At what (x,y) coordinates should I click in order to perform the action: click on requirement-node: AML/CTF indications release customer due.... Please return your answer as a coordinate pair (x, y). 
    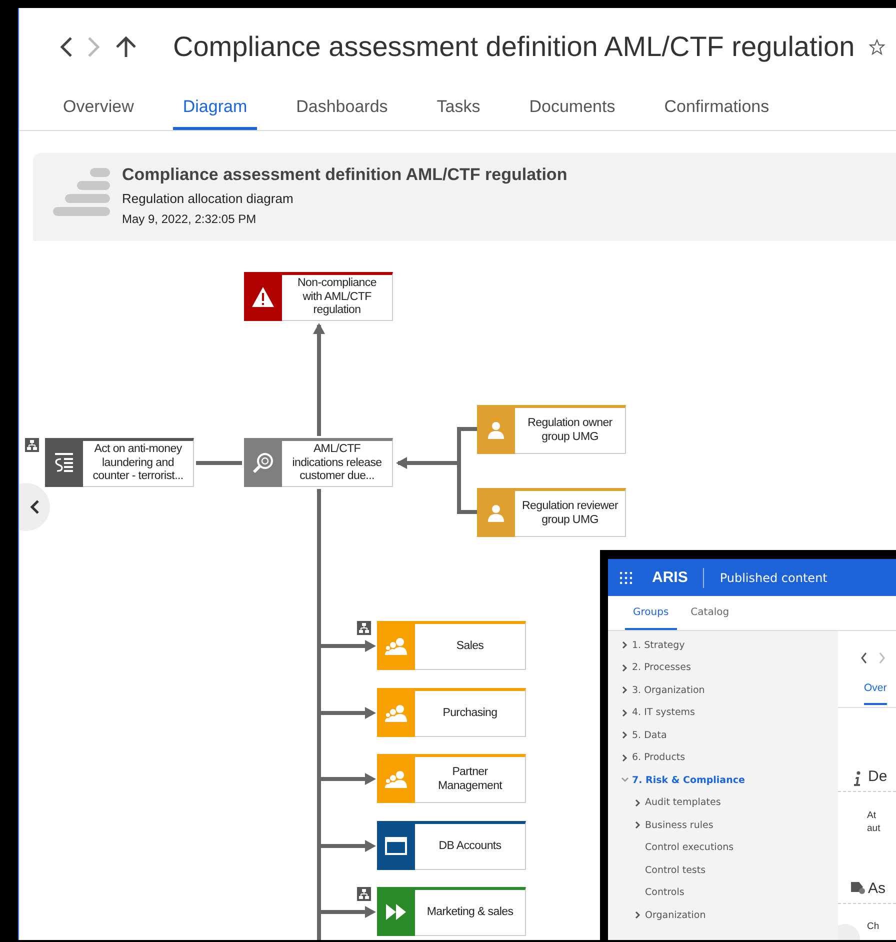
    Looking at the image, I should click on (308, 462).